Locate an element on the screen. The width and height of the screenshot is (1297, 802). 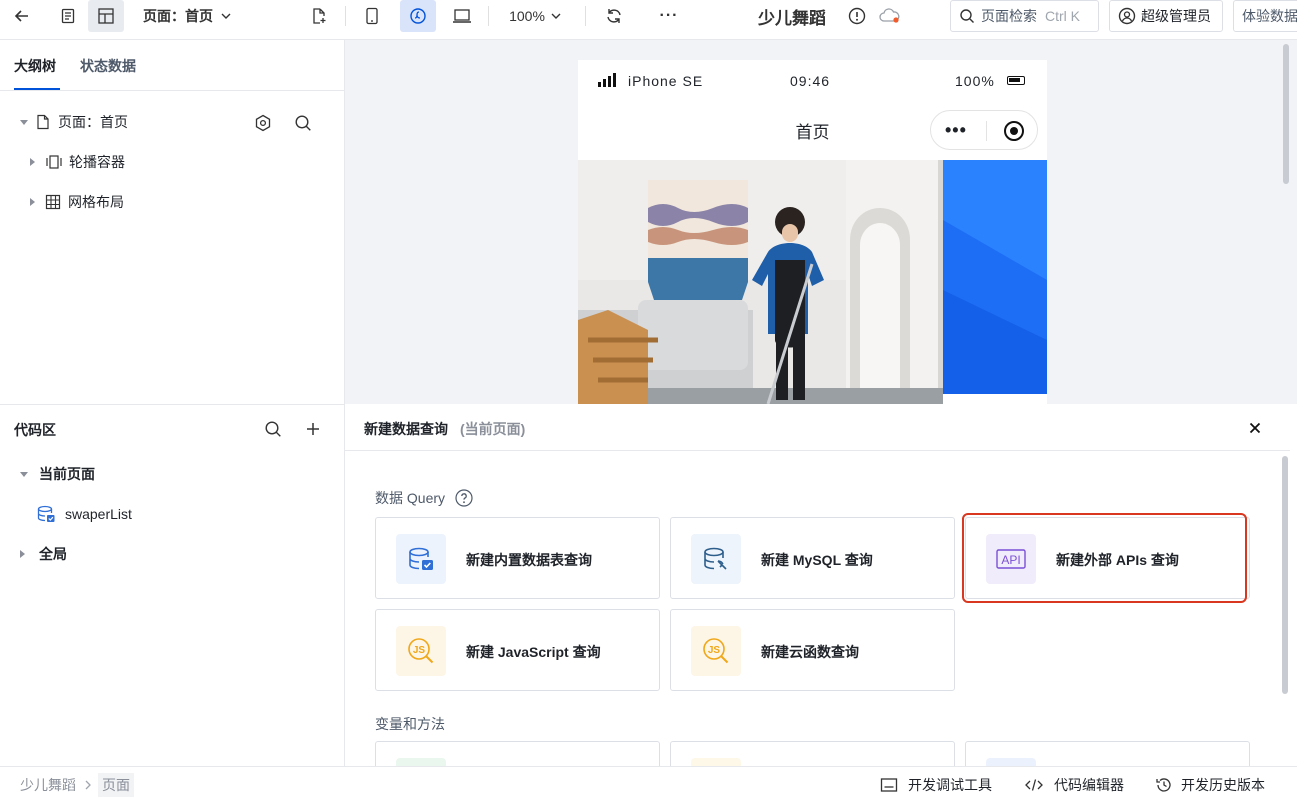
phone-time: 09:46 is located at coordinates (810, 81).